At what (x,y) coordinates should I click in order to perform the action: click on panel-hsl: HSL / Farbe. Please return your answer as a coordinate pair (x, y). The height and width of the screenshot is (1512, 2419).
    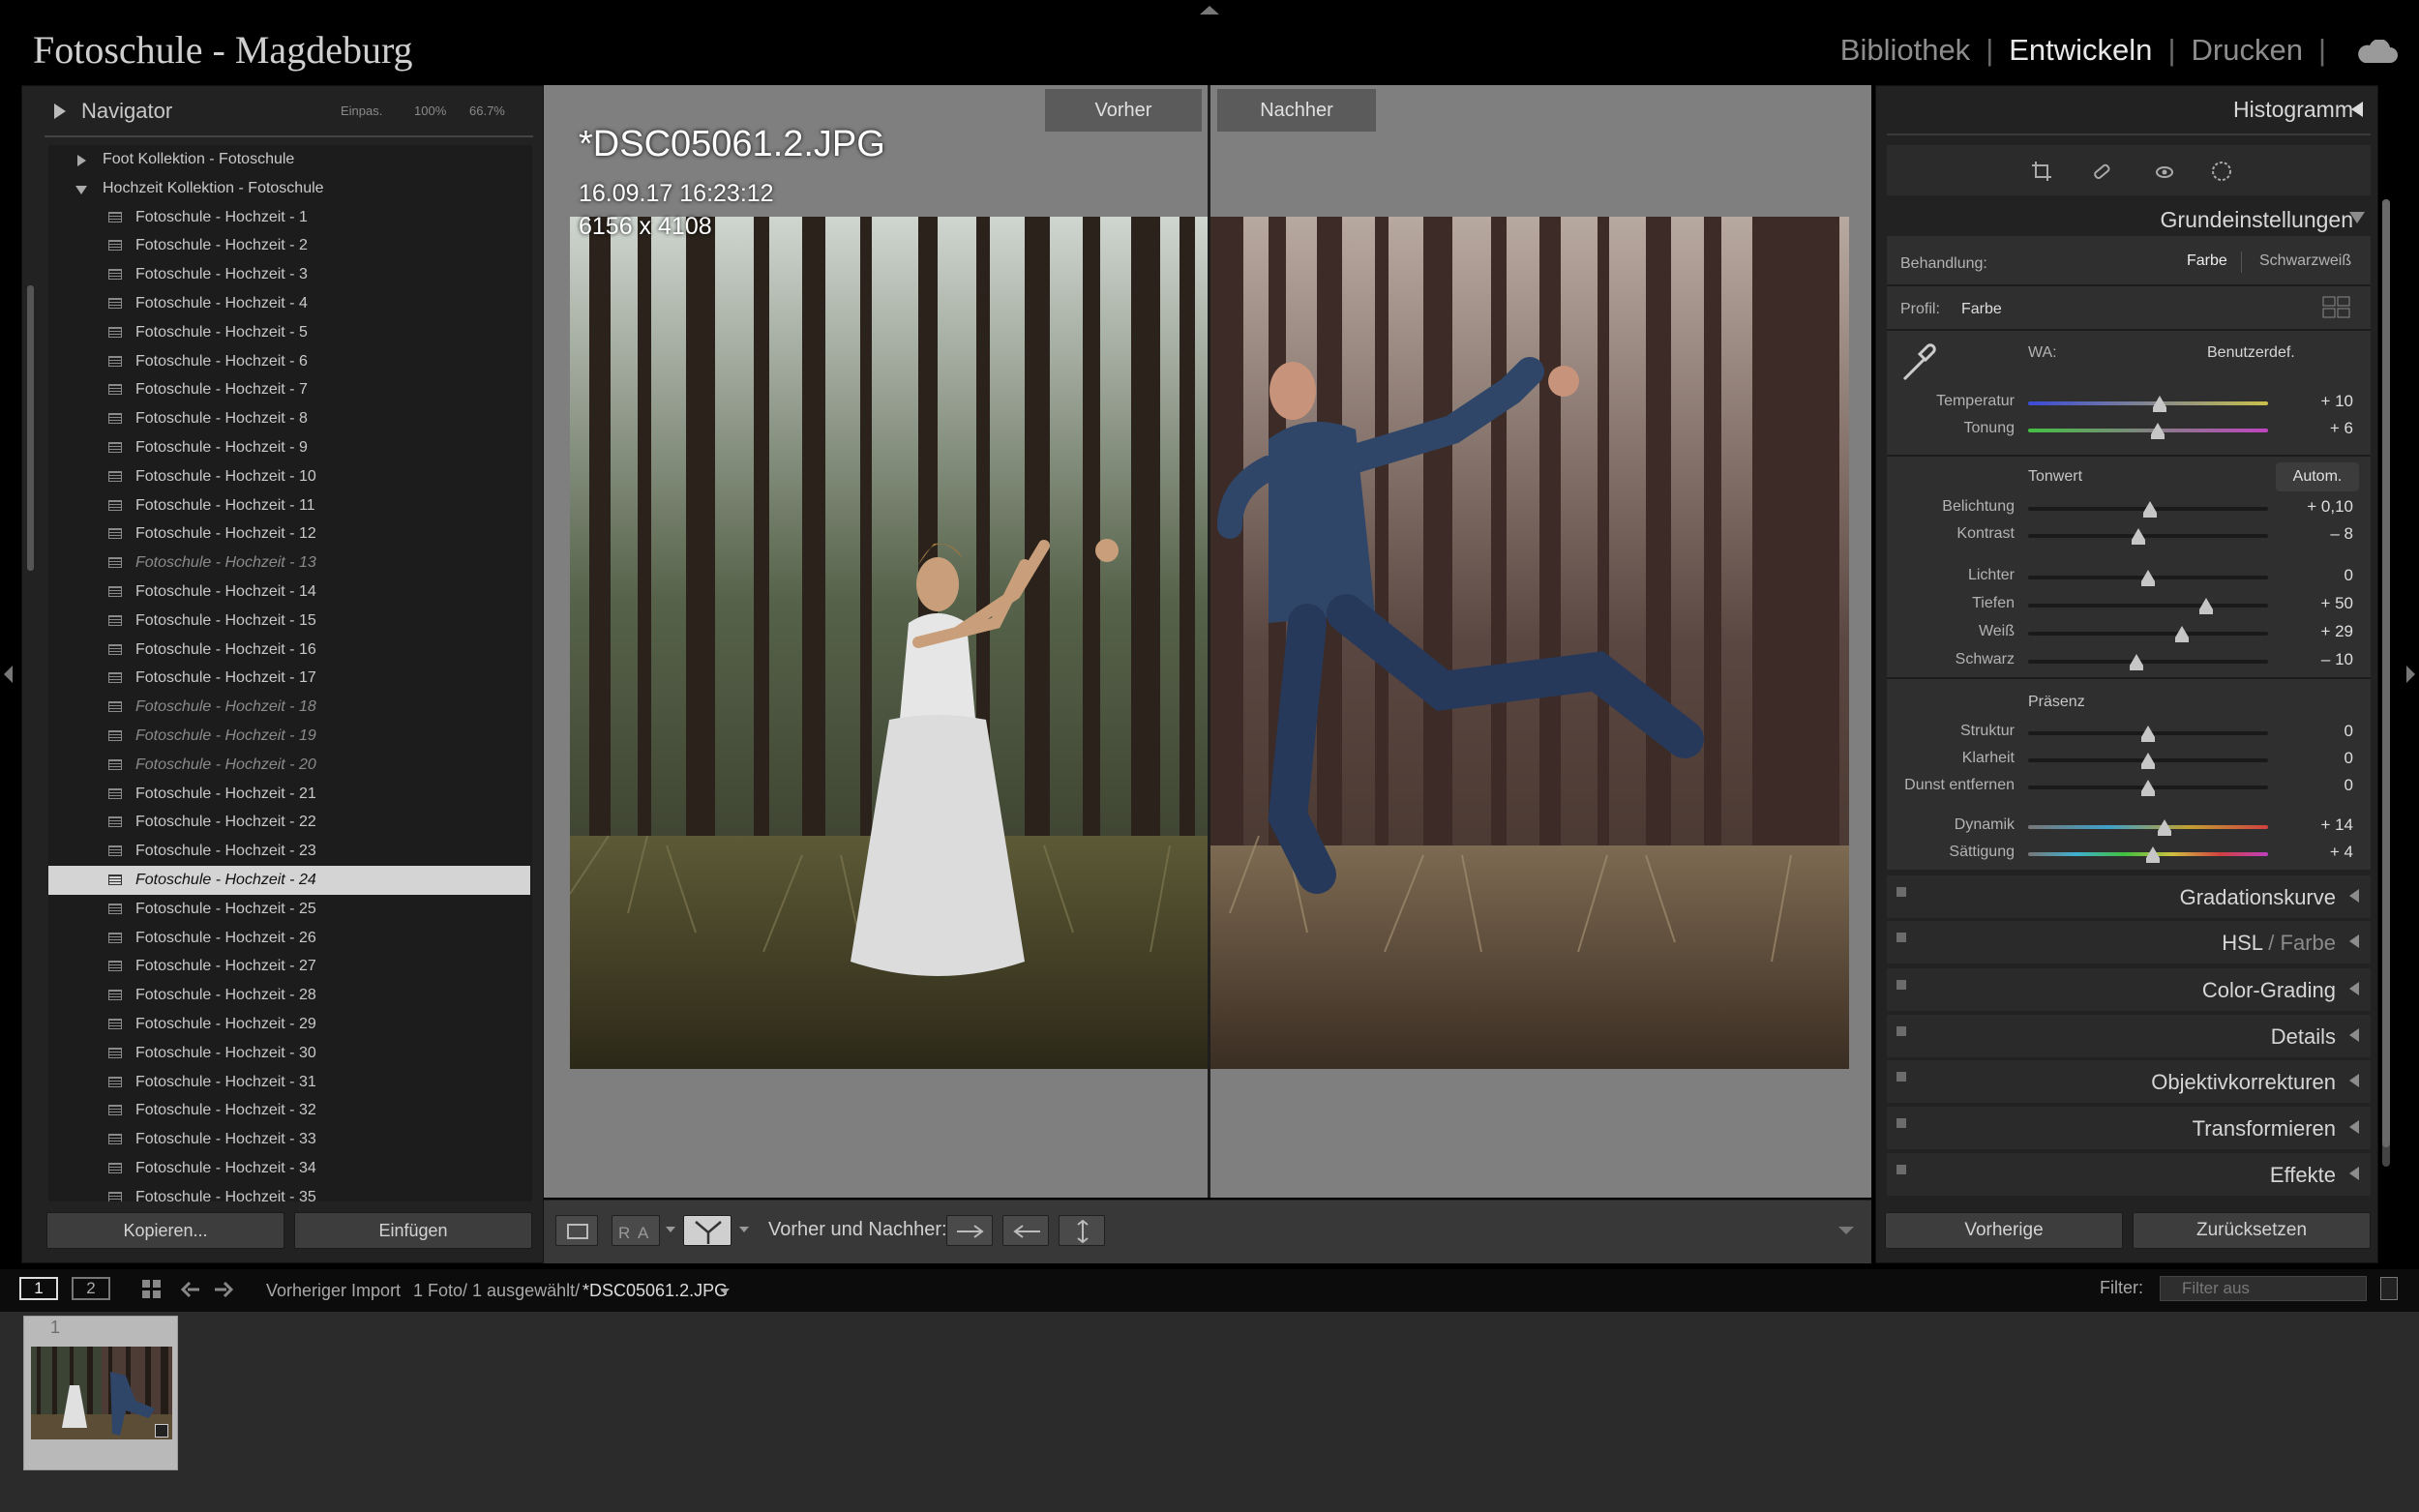
    Looking at the image, I should click on (2129, 943).